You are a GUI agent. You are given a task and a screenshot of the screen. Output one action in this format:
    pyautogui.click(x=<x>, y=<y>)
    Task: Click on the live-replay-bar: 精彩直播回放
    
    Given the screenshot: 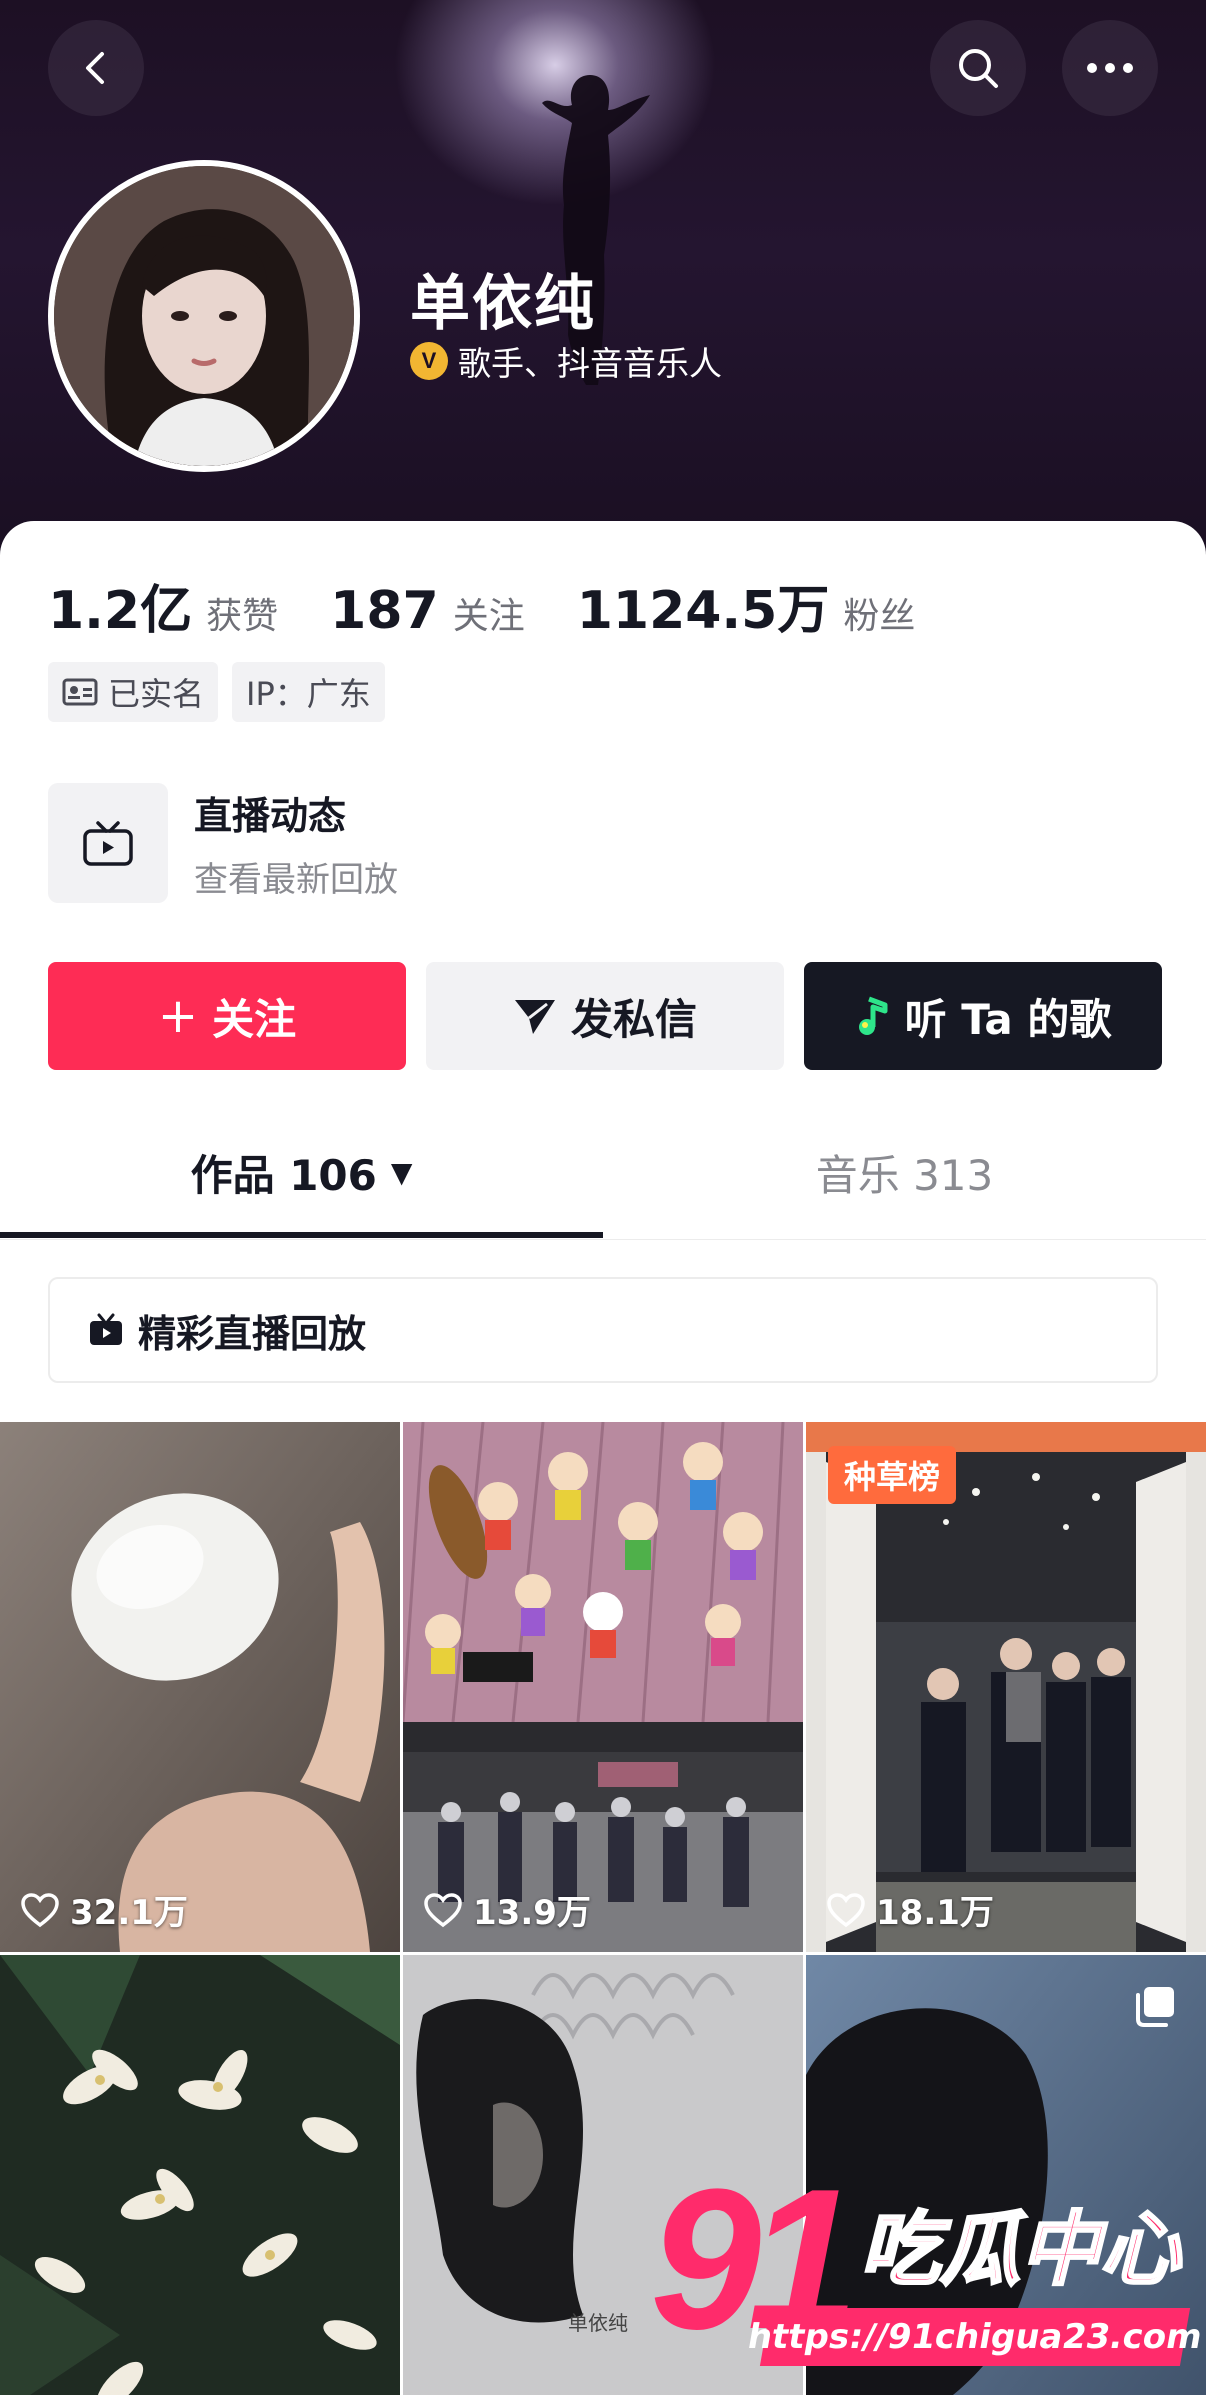 What is the action you would take?
    pyautogui.click(x=603, y=1330)
    